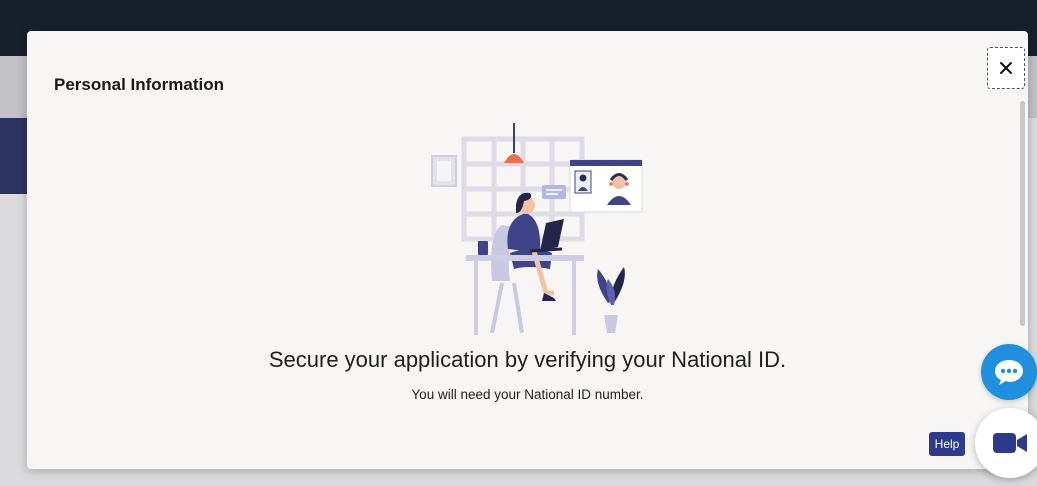 Image resolution: width=1037 pixels, height=486 pixels. What do you see at coordinates (1010, 443) in the screenshot?
I see `video-camera-icon` at bounding box center [1010, 443].